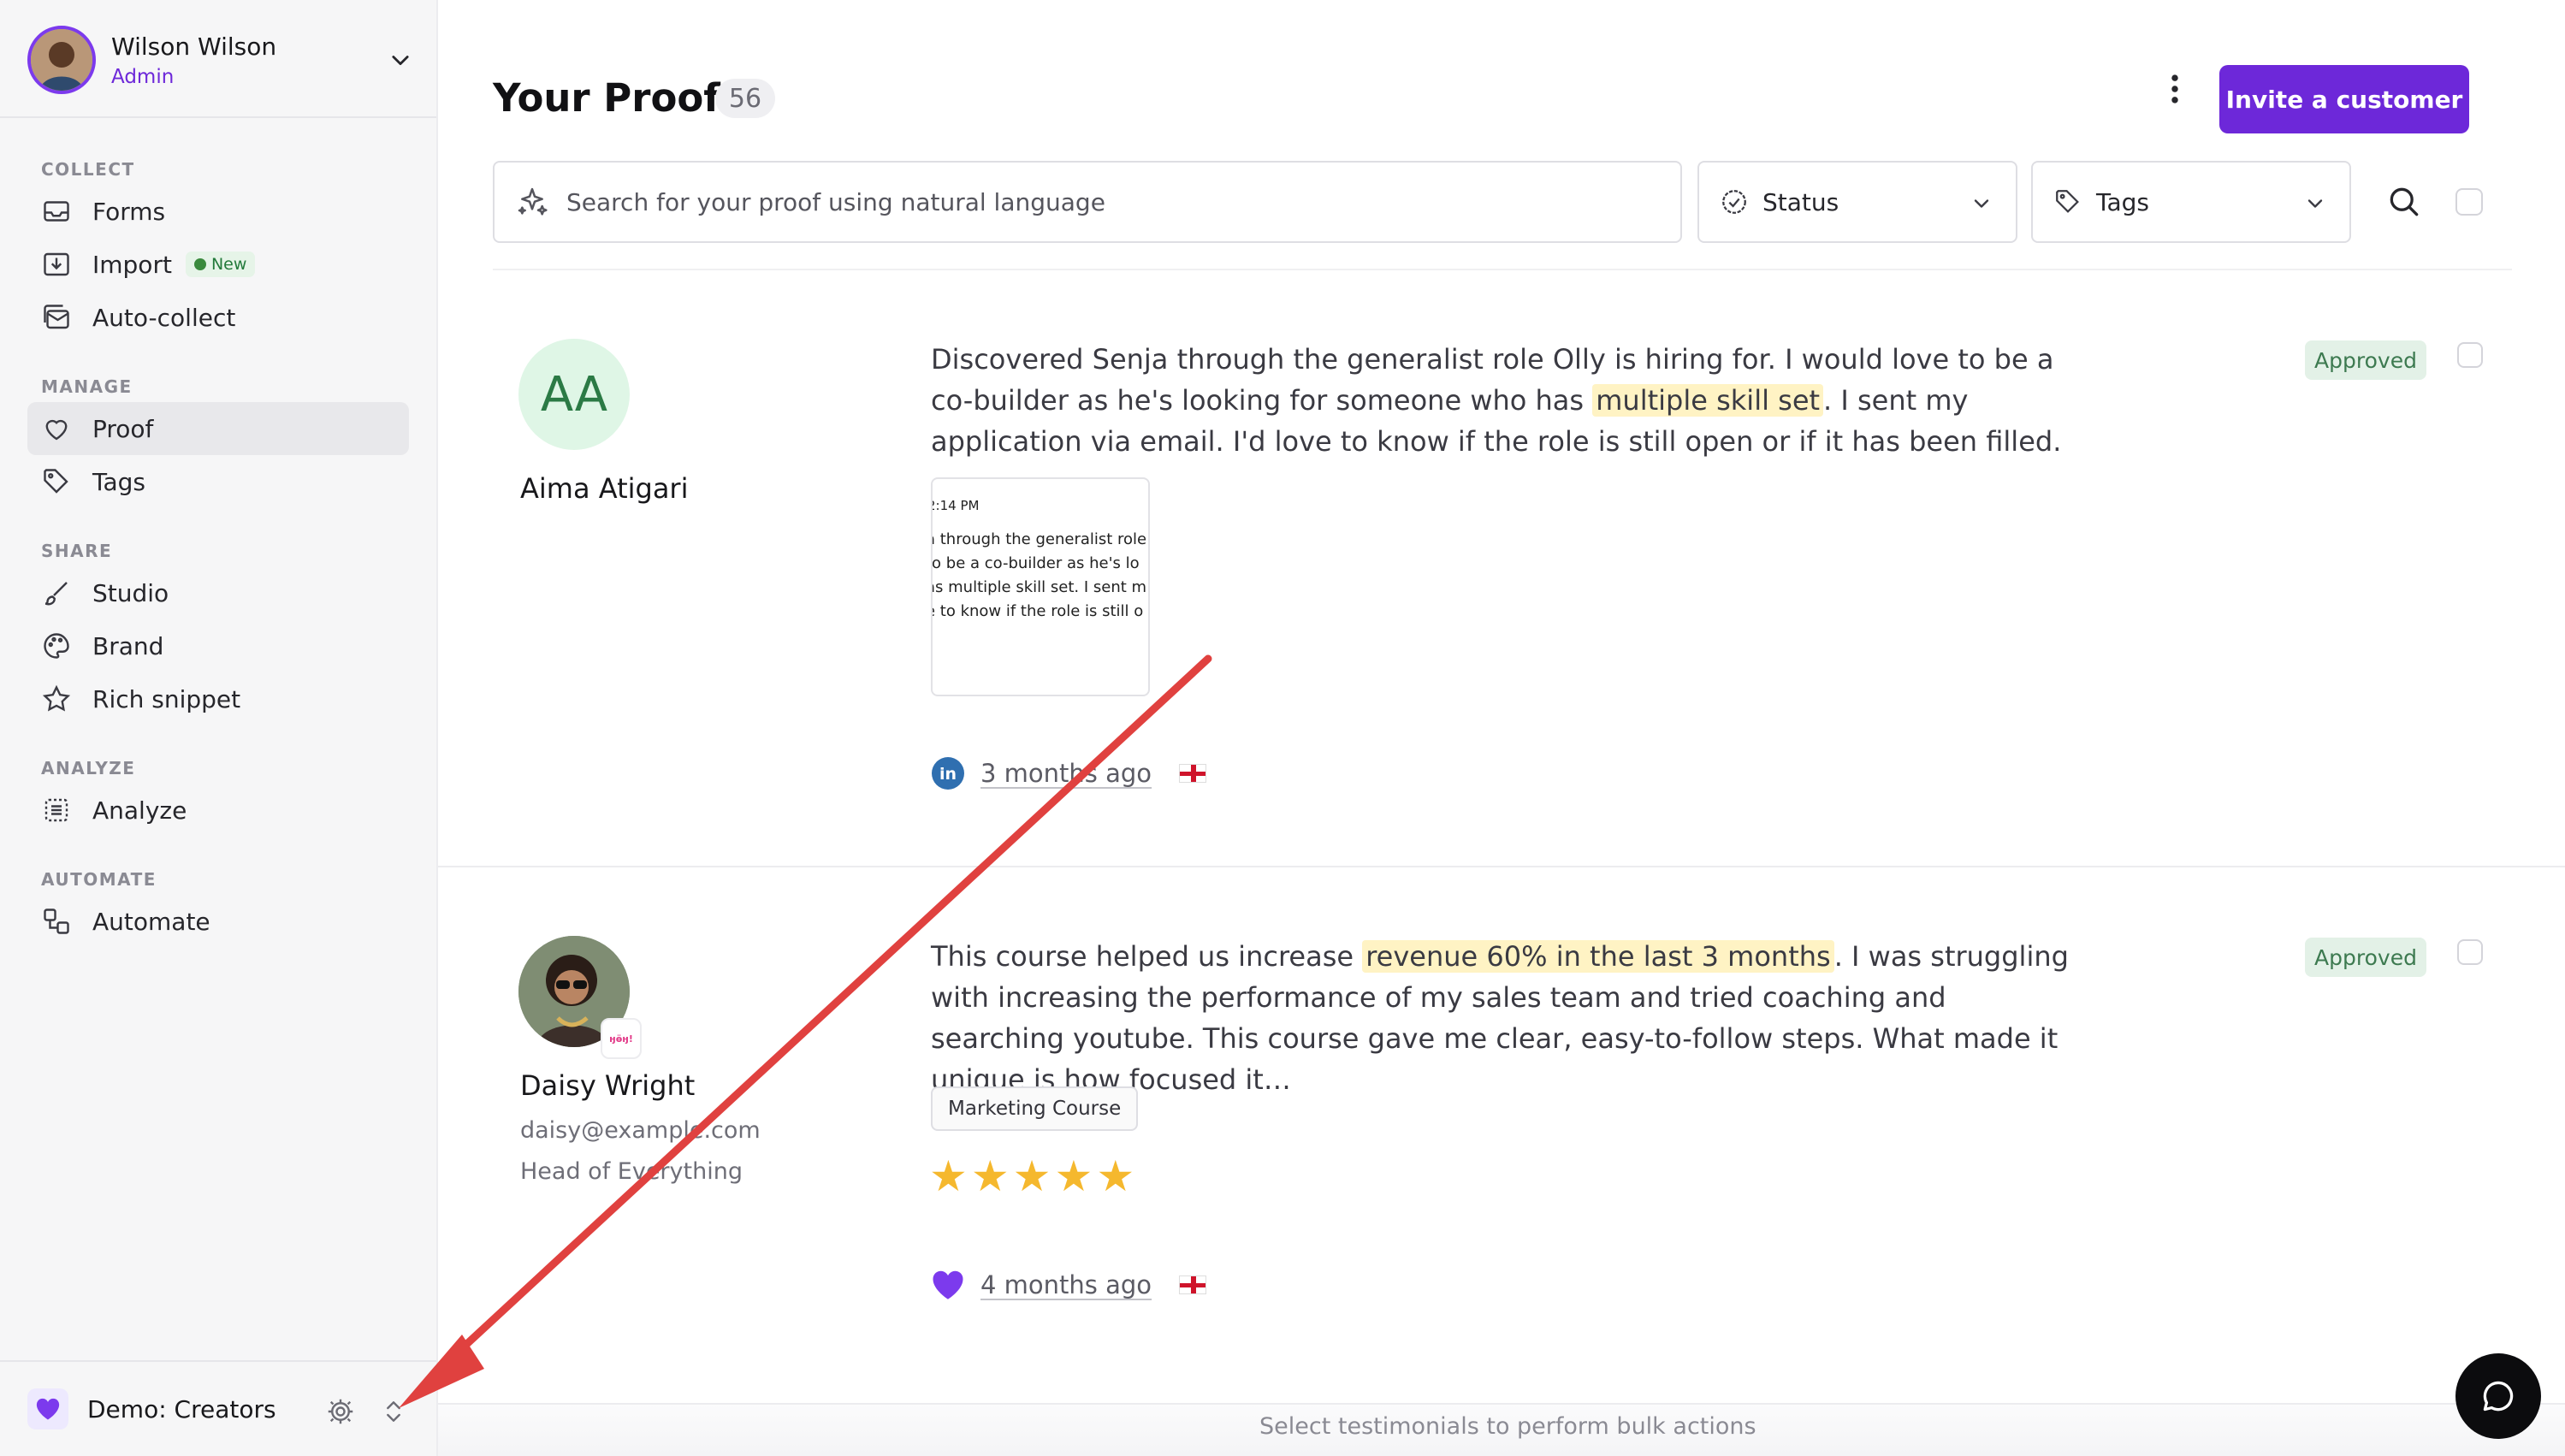 The width and height of the screenshot is (2565, 1456). I want to click on tags-dropdown-label: Tags, so click(2122, 201).